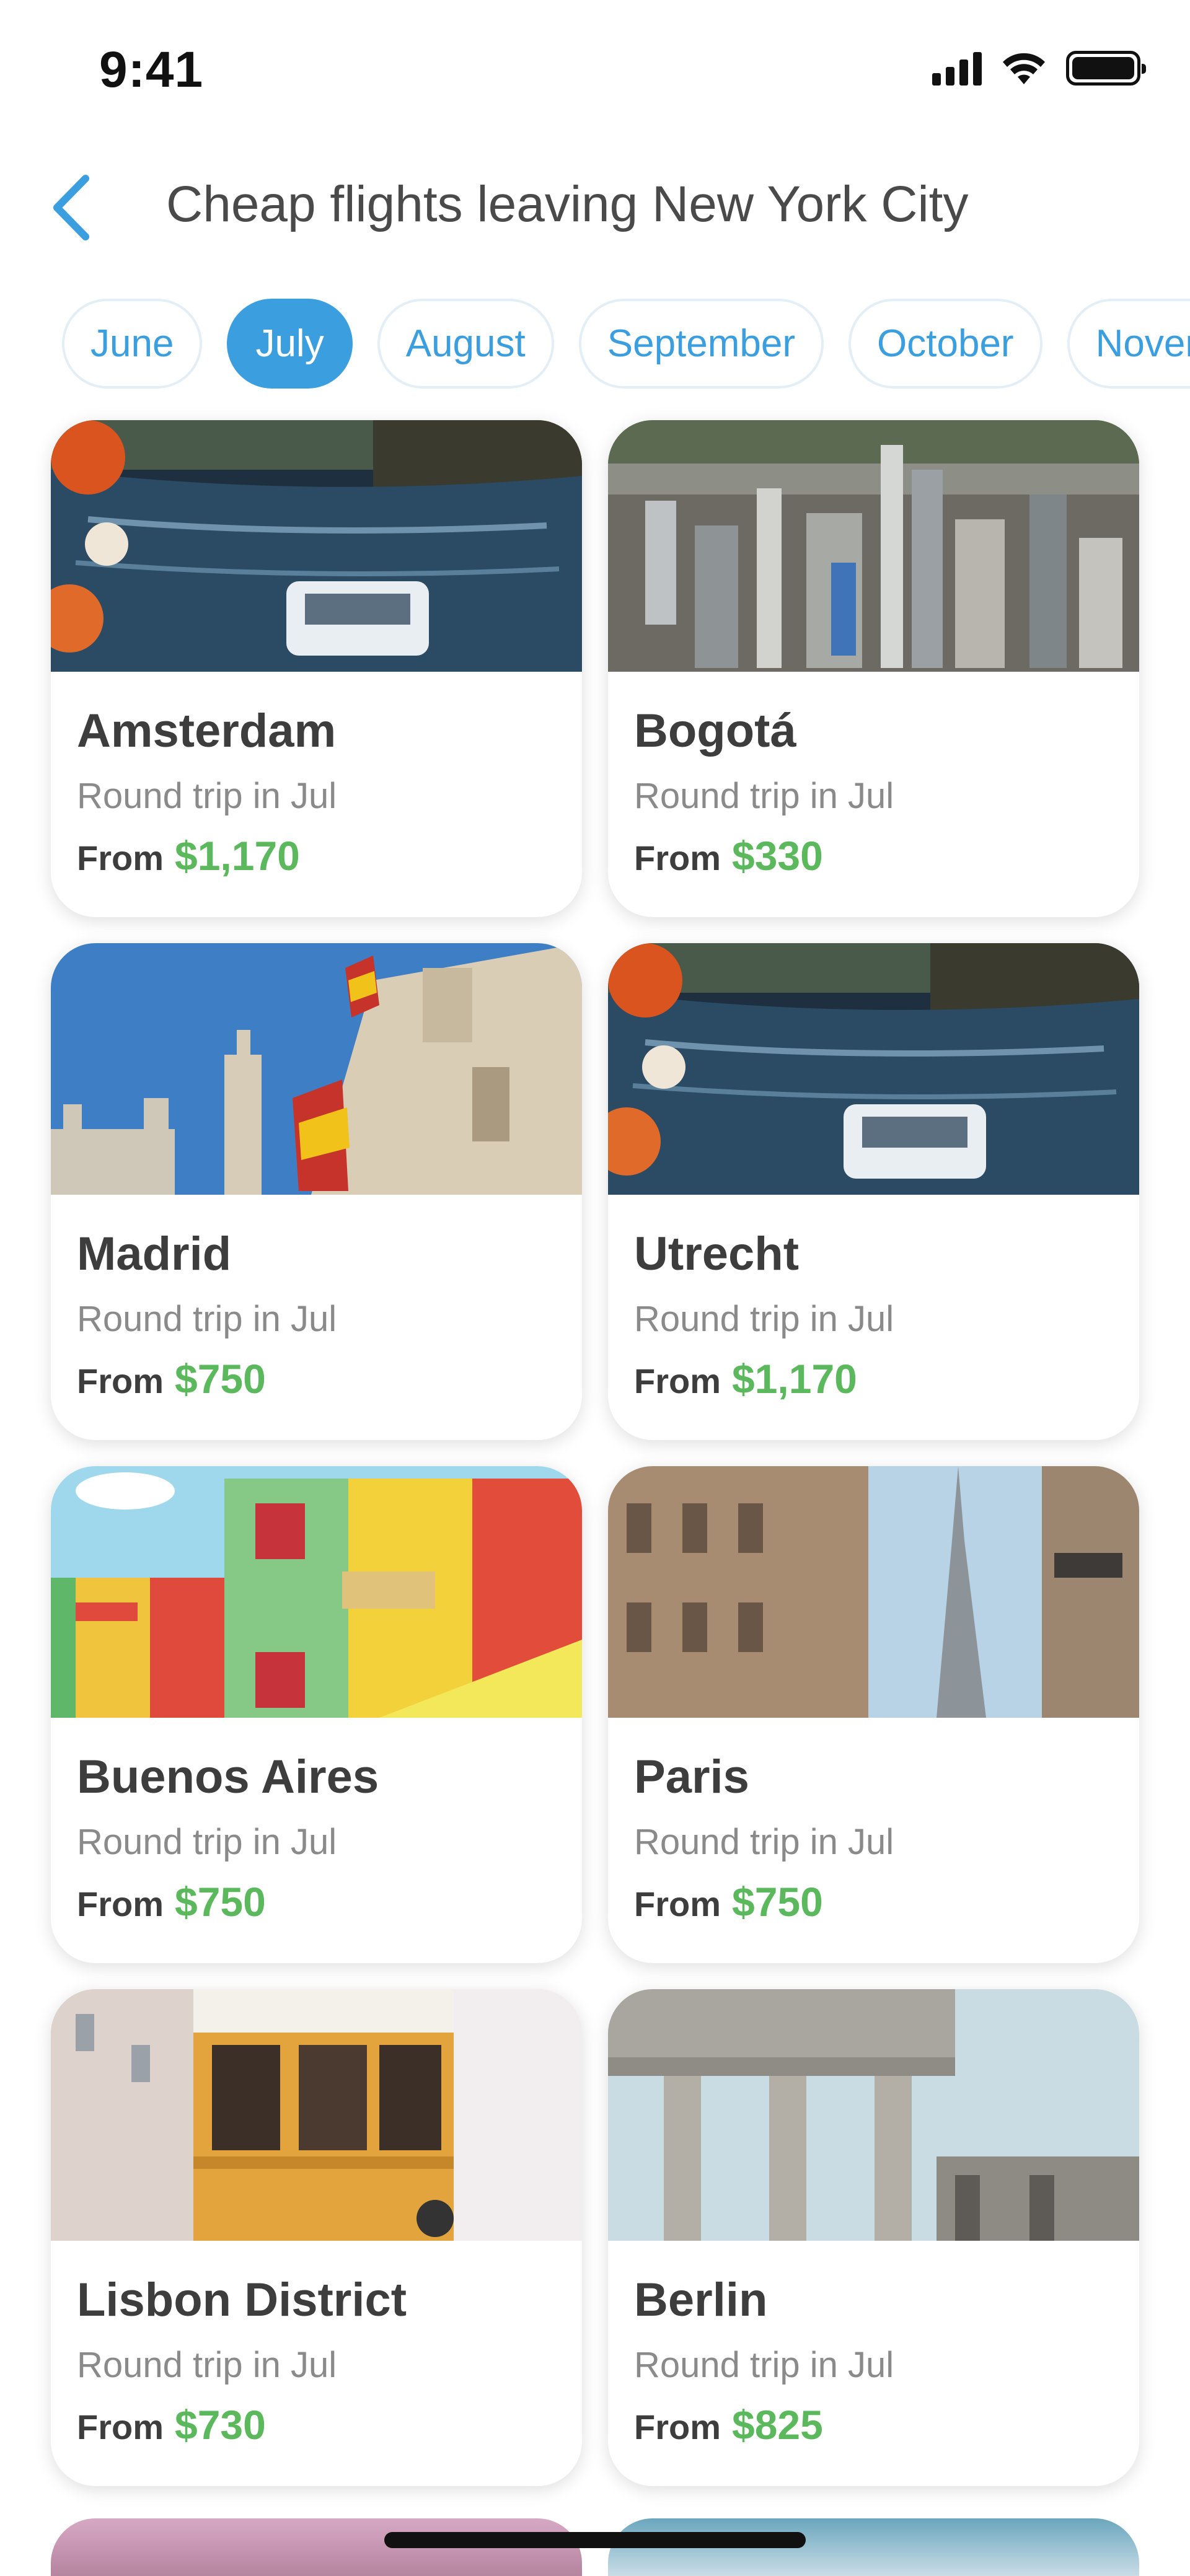  Describe the element at coordinates (242, 2300) in the screenshot. I see `card-city: Lisbon District` at that location.